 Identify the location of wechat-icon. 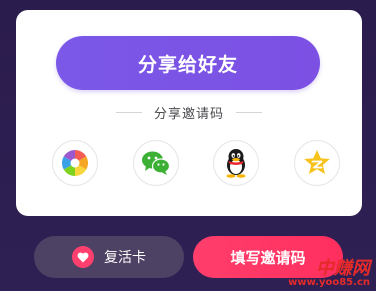
(155, 163).